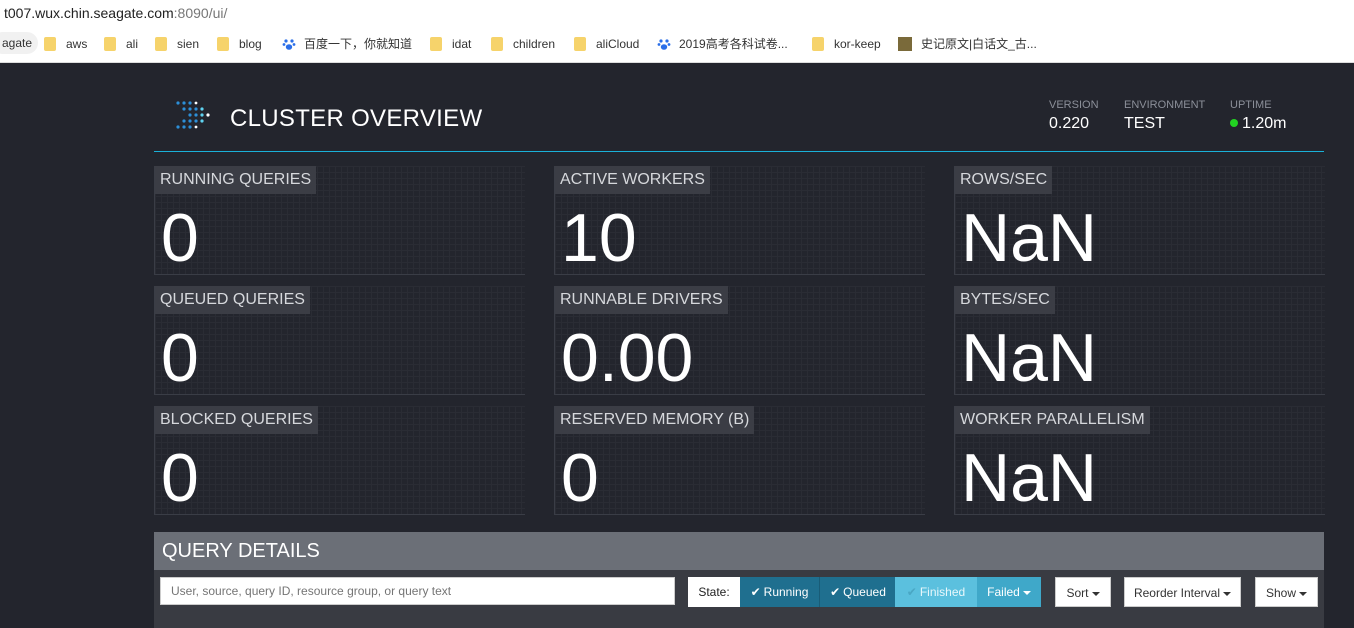 Image resolution: width=1354 pixels, height=628 pixels. Describe the element at coordinates (1144, 123) in the screenshot. I see `environment-value: TEST` at that location.